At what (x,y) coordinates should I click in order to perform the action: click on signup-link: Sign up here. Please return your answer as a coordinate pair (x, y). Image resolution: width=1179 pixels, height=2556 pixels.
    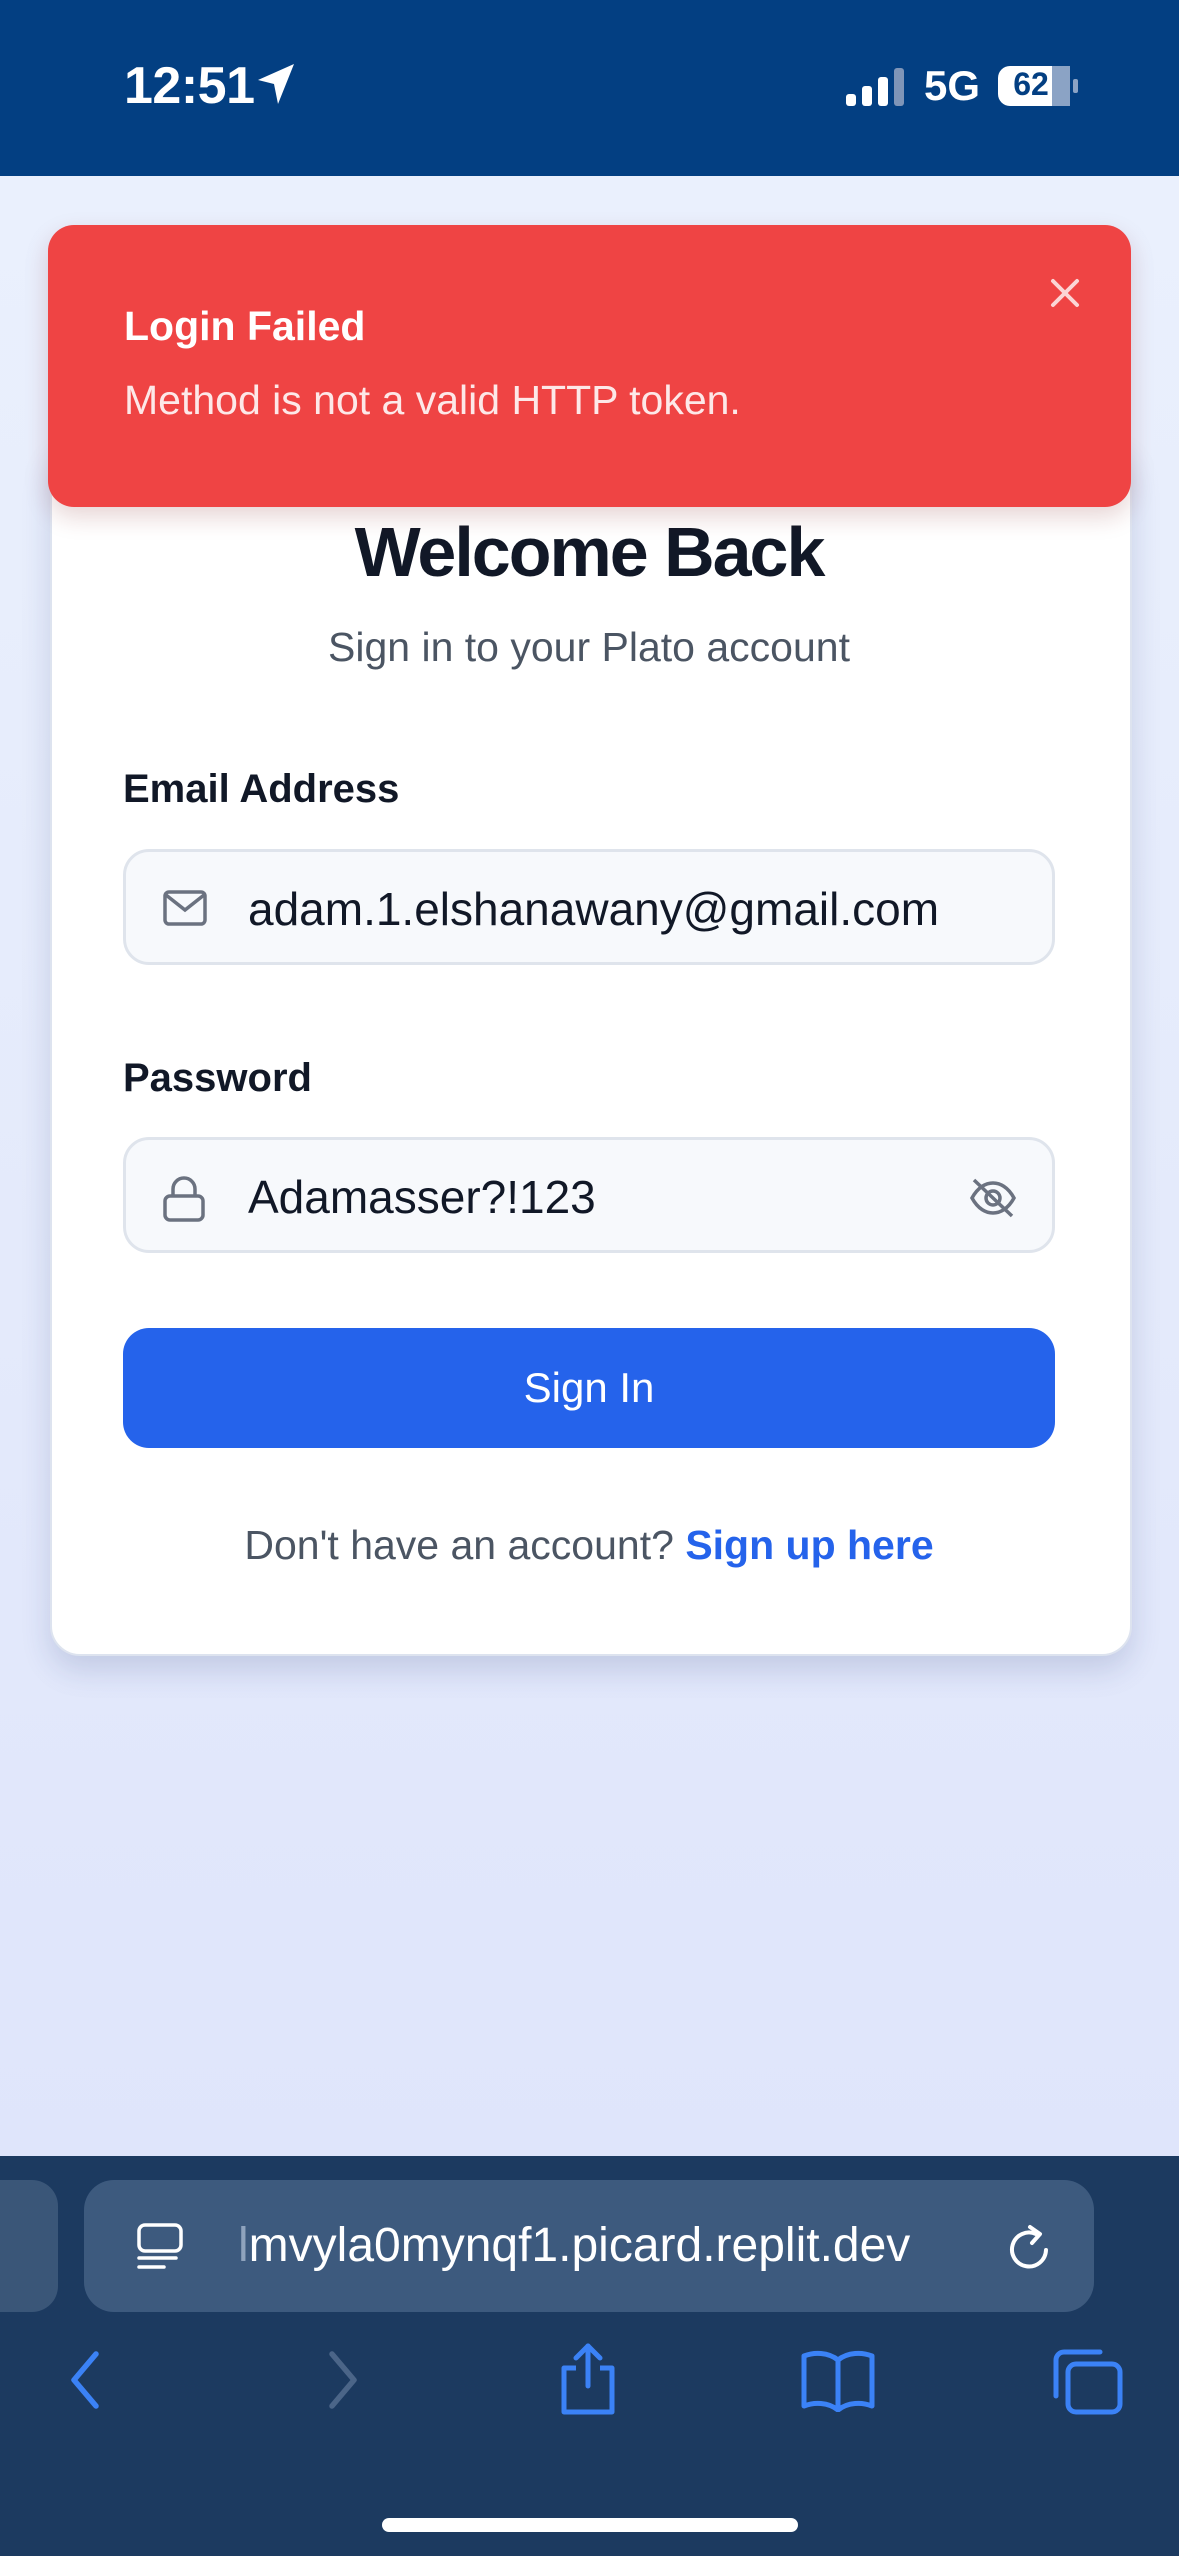
    Looking at the image, I should click on (809, 1545).